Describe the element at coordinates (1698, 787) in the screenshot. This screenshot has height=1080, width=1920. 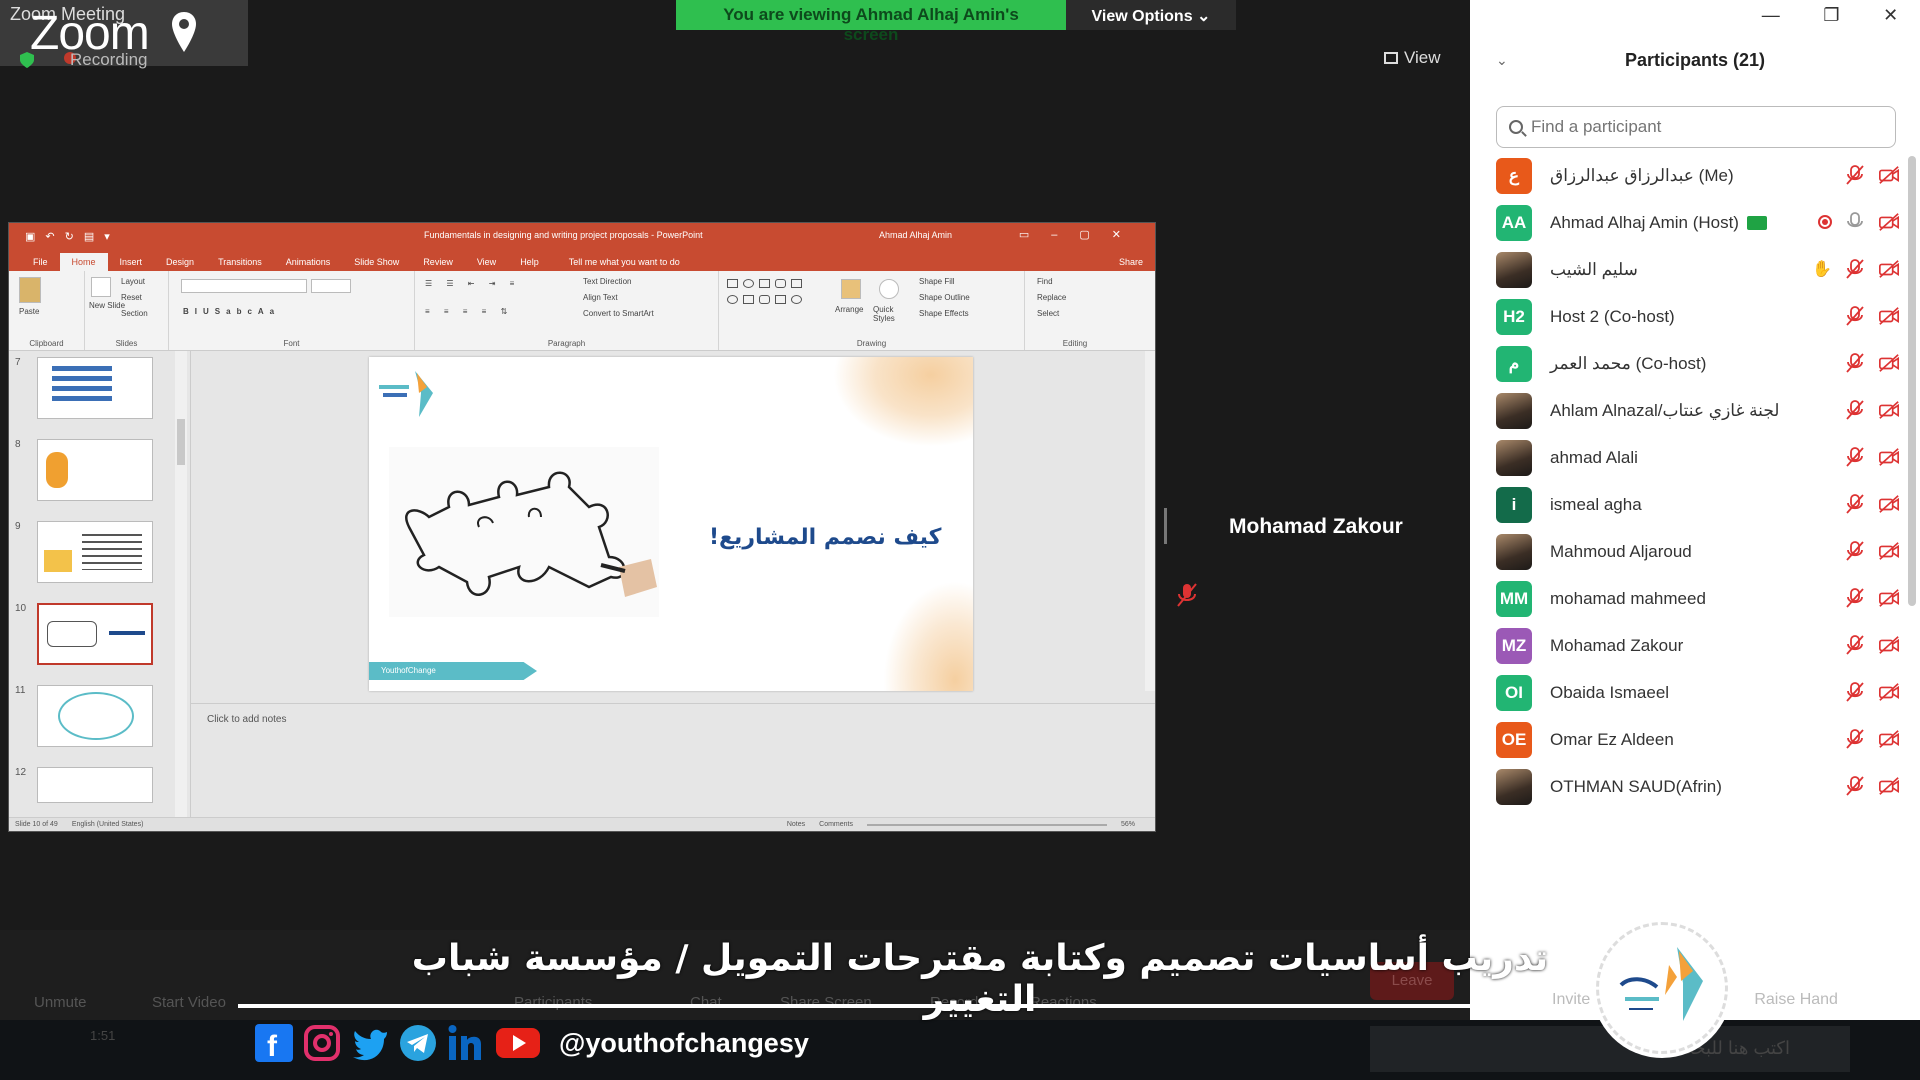
I see `participant-row: OTHMAN SAUD(Afrin)` at that location.